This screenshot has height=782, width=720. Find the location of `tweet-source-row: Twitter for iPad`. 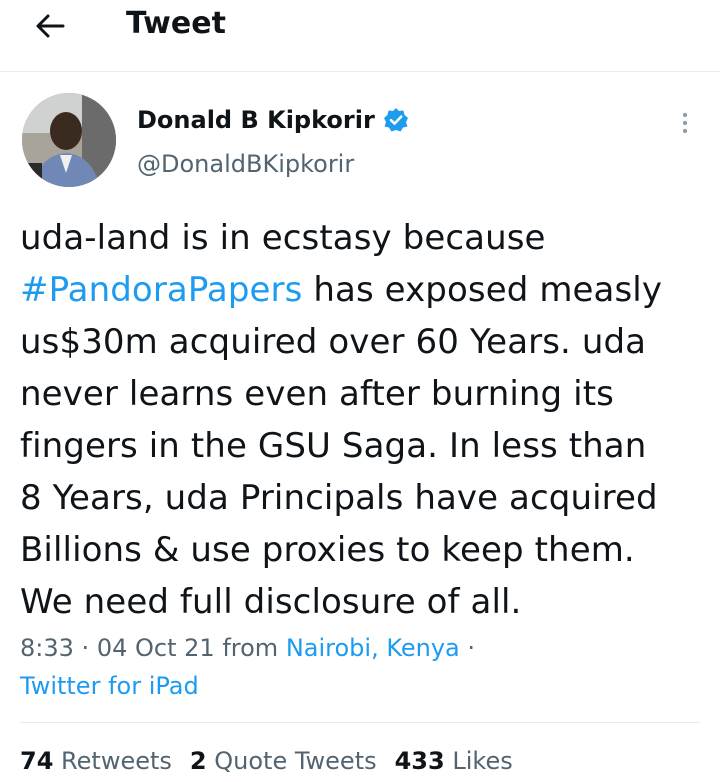

tweet-source-row: Twitter for iPad is located at coordinates (109, 686).